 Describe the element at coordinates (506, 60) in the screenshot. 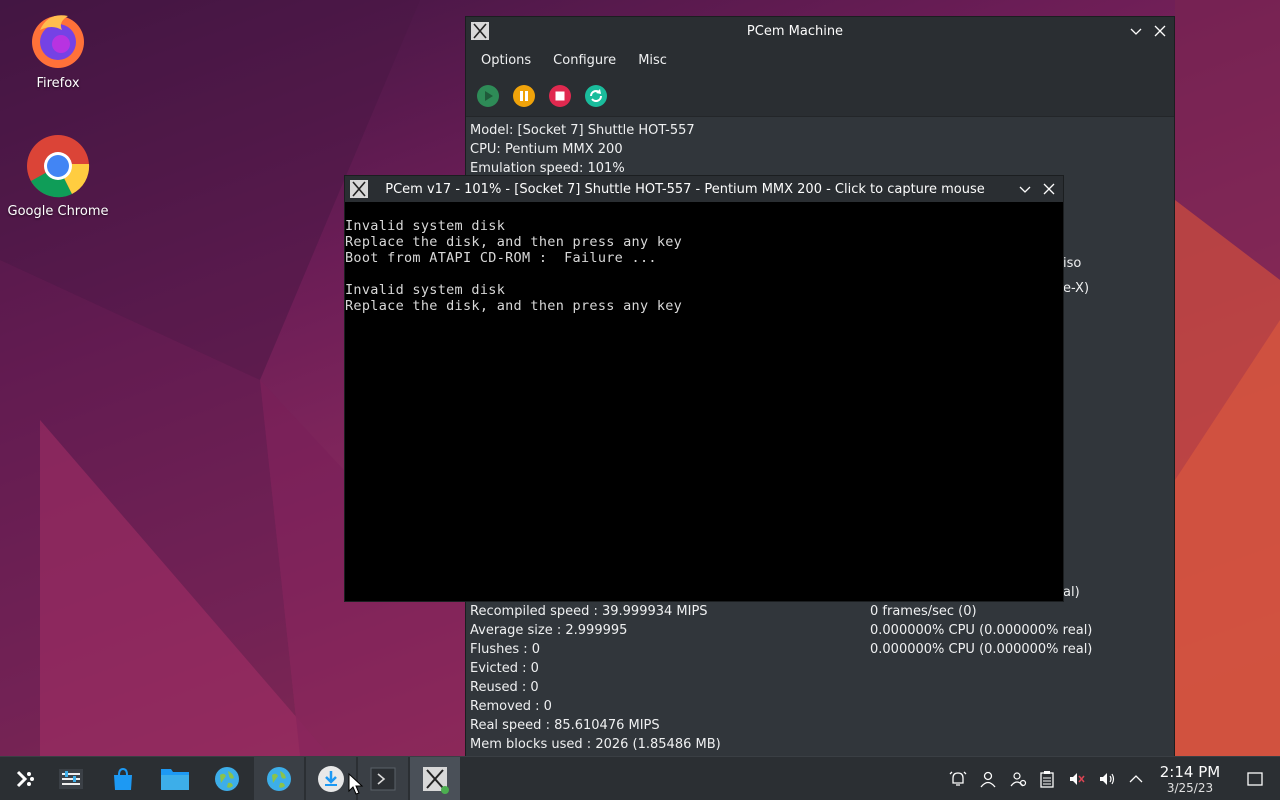

I see `menu-options: Options` at that location.